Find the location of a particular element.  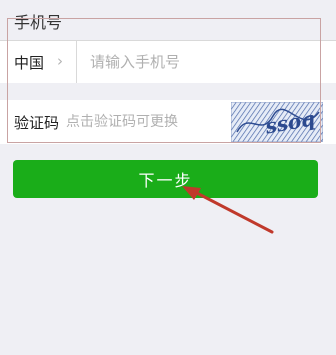

chevron-right-icon: › is located at coordinates (60, 61).